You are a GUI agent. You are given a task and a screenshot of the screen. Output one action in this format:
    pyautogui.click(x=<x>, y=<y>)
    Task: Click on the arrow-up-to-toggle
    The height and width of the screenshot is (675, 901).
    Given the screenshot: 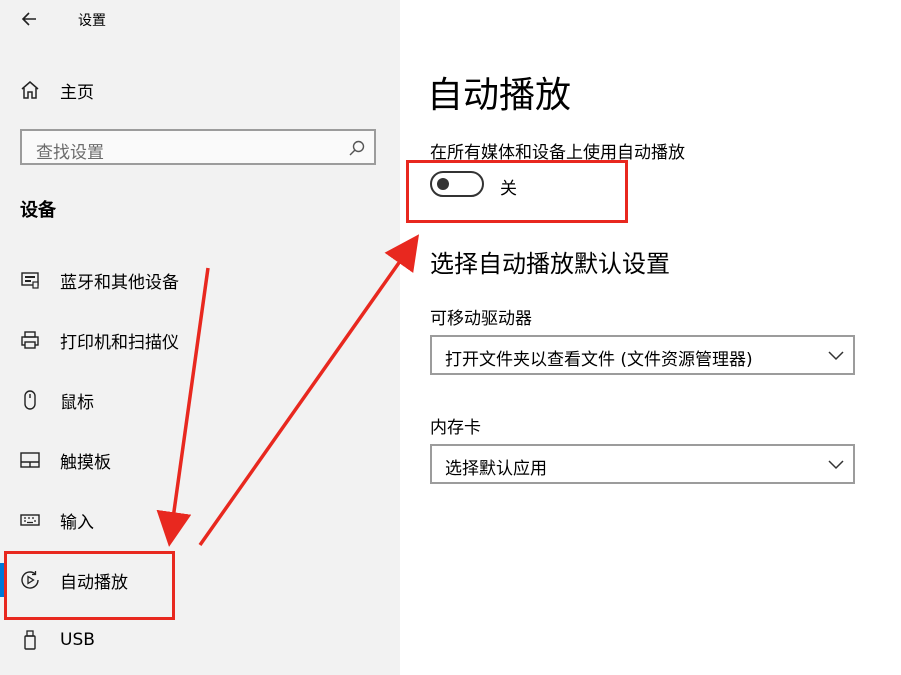 What is the action you would take?
    pyautogui.click(x=309, y=390)
    